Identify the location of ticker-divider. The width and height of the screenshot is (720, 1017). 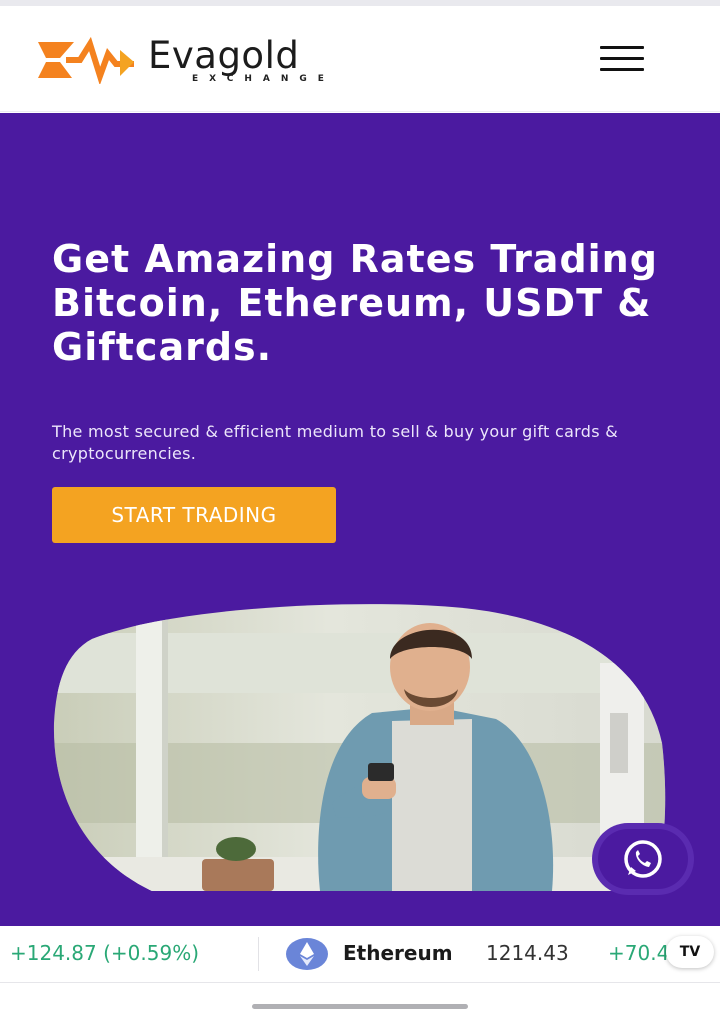
(258, 954).